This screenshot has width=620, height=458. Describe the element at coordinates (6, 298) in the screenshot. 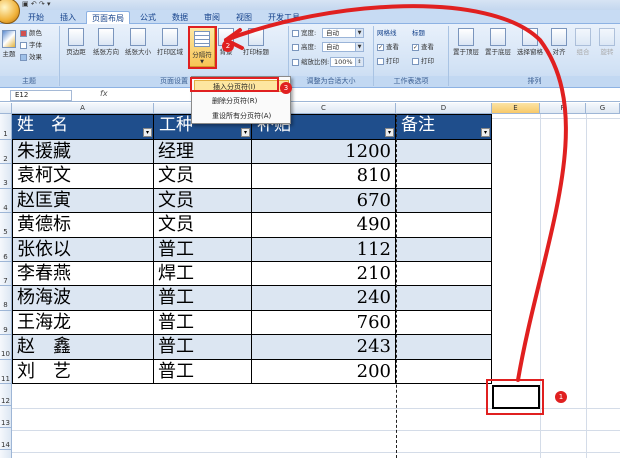

I see `row-header-8: 8` at that location.